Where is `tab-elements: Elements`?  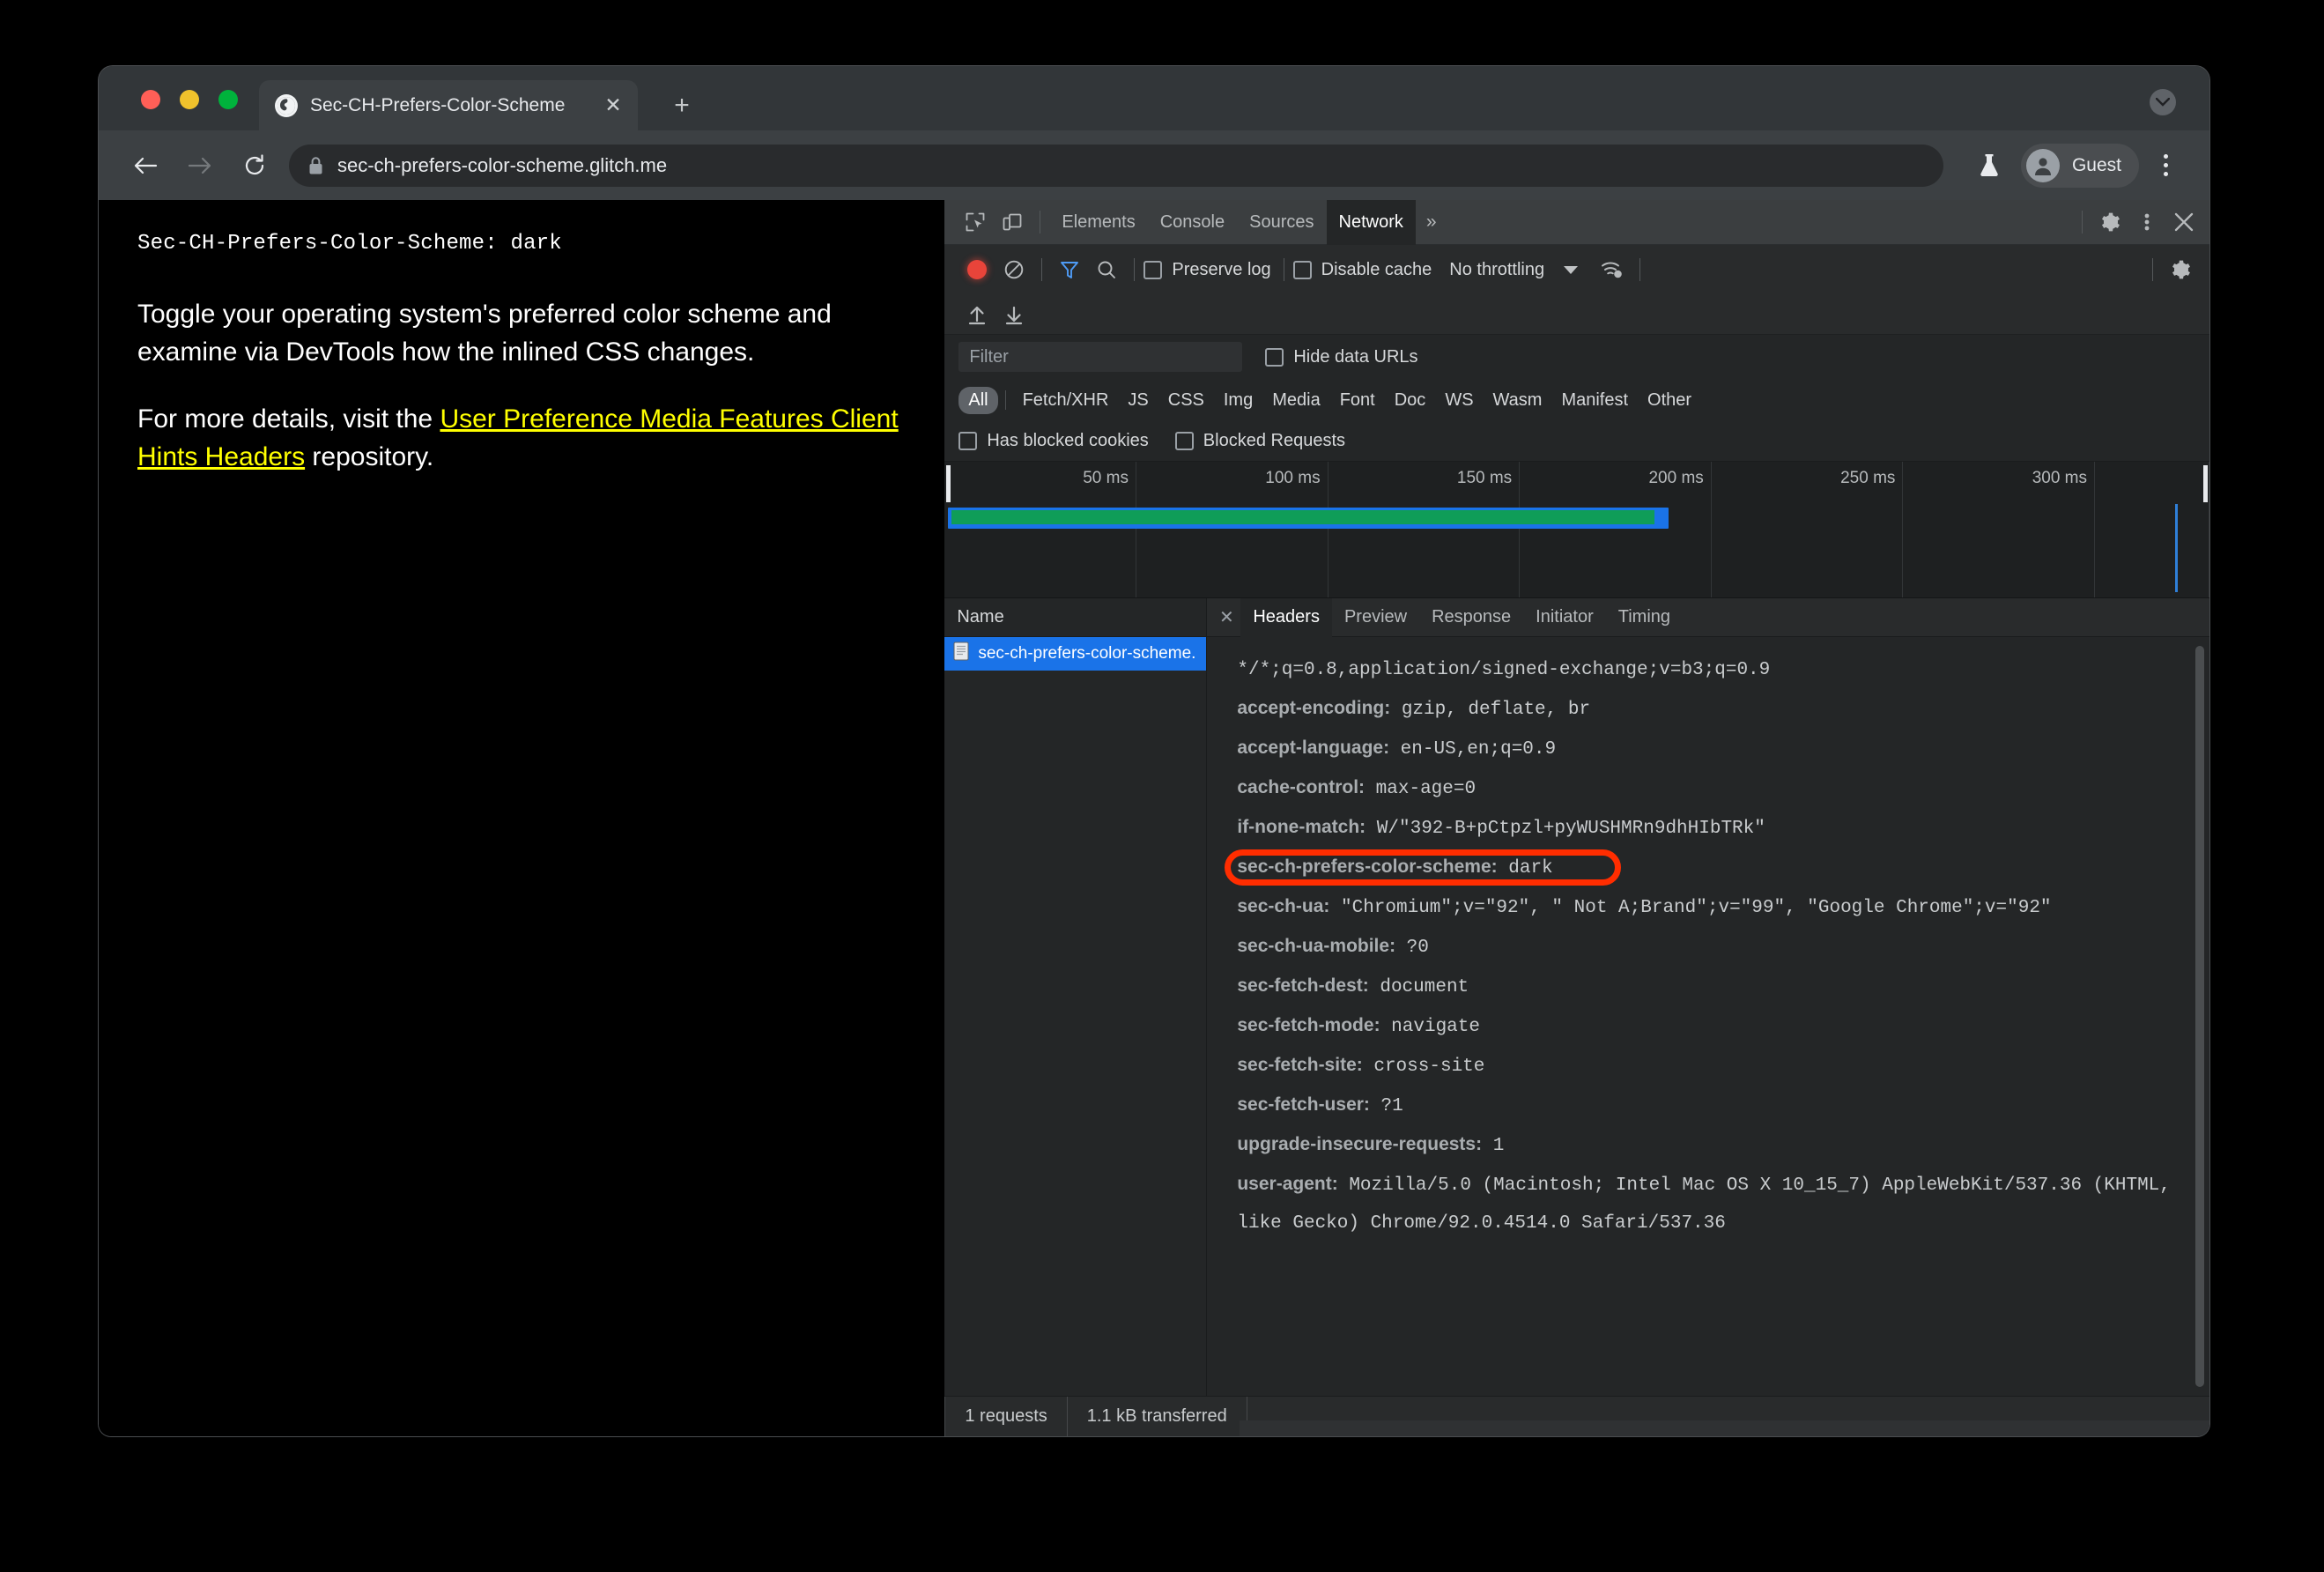 tab-elements: Elements is located at coordinates (1098, 222).